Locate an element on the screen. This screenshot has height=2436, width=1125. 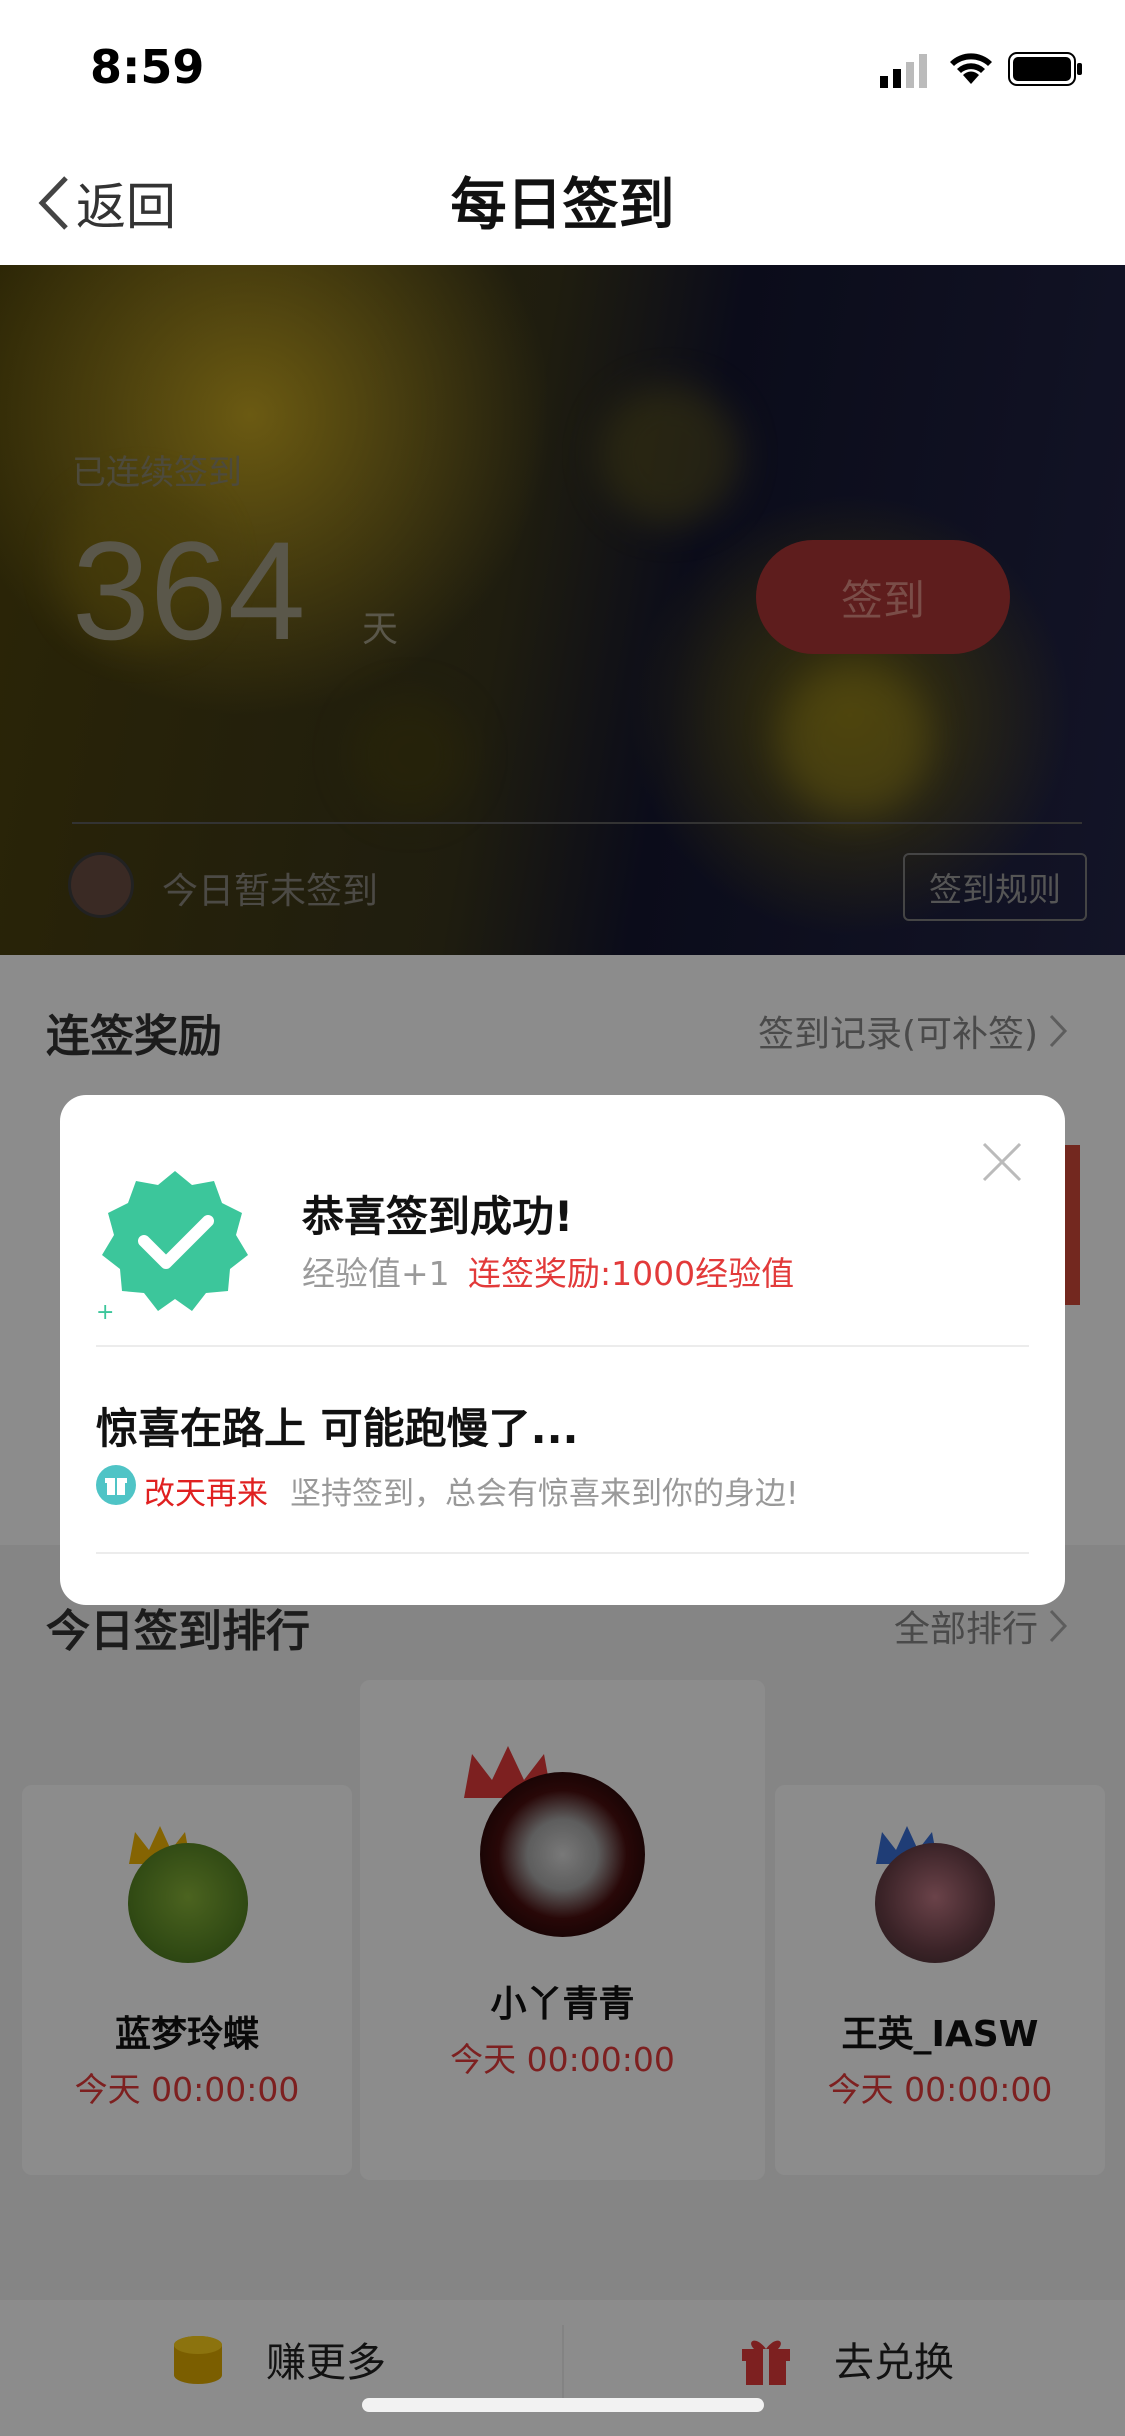
status-time: 8:59 is located at coordinates (147, 67).